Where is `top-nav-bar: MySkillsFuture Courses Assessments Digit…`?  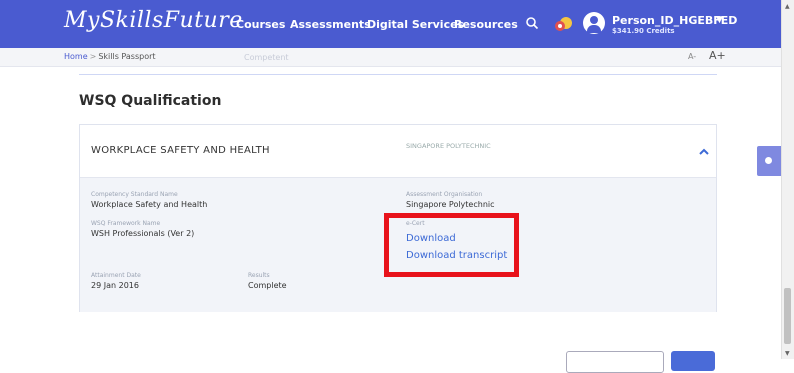
top-nav-bar: MySkillsFuture Courses Assessments Digit… is located at coordinates (390, 24).